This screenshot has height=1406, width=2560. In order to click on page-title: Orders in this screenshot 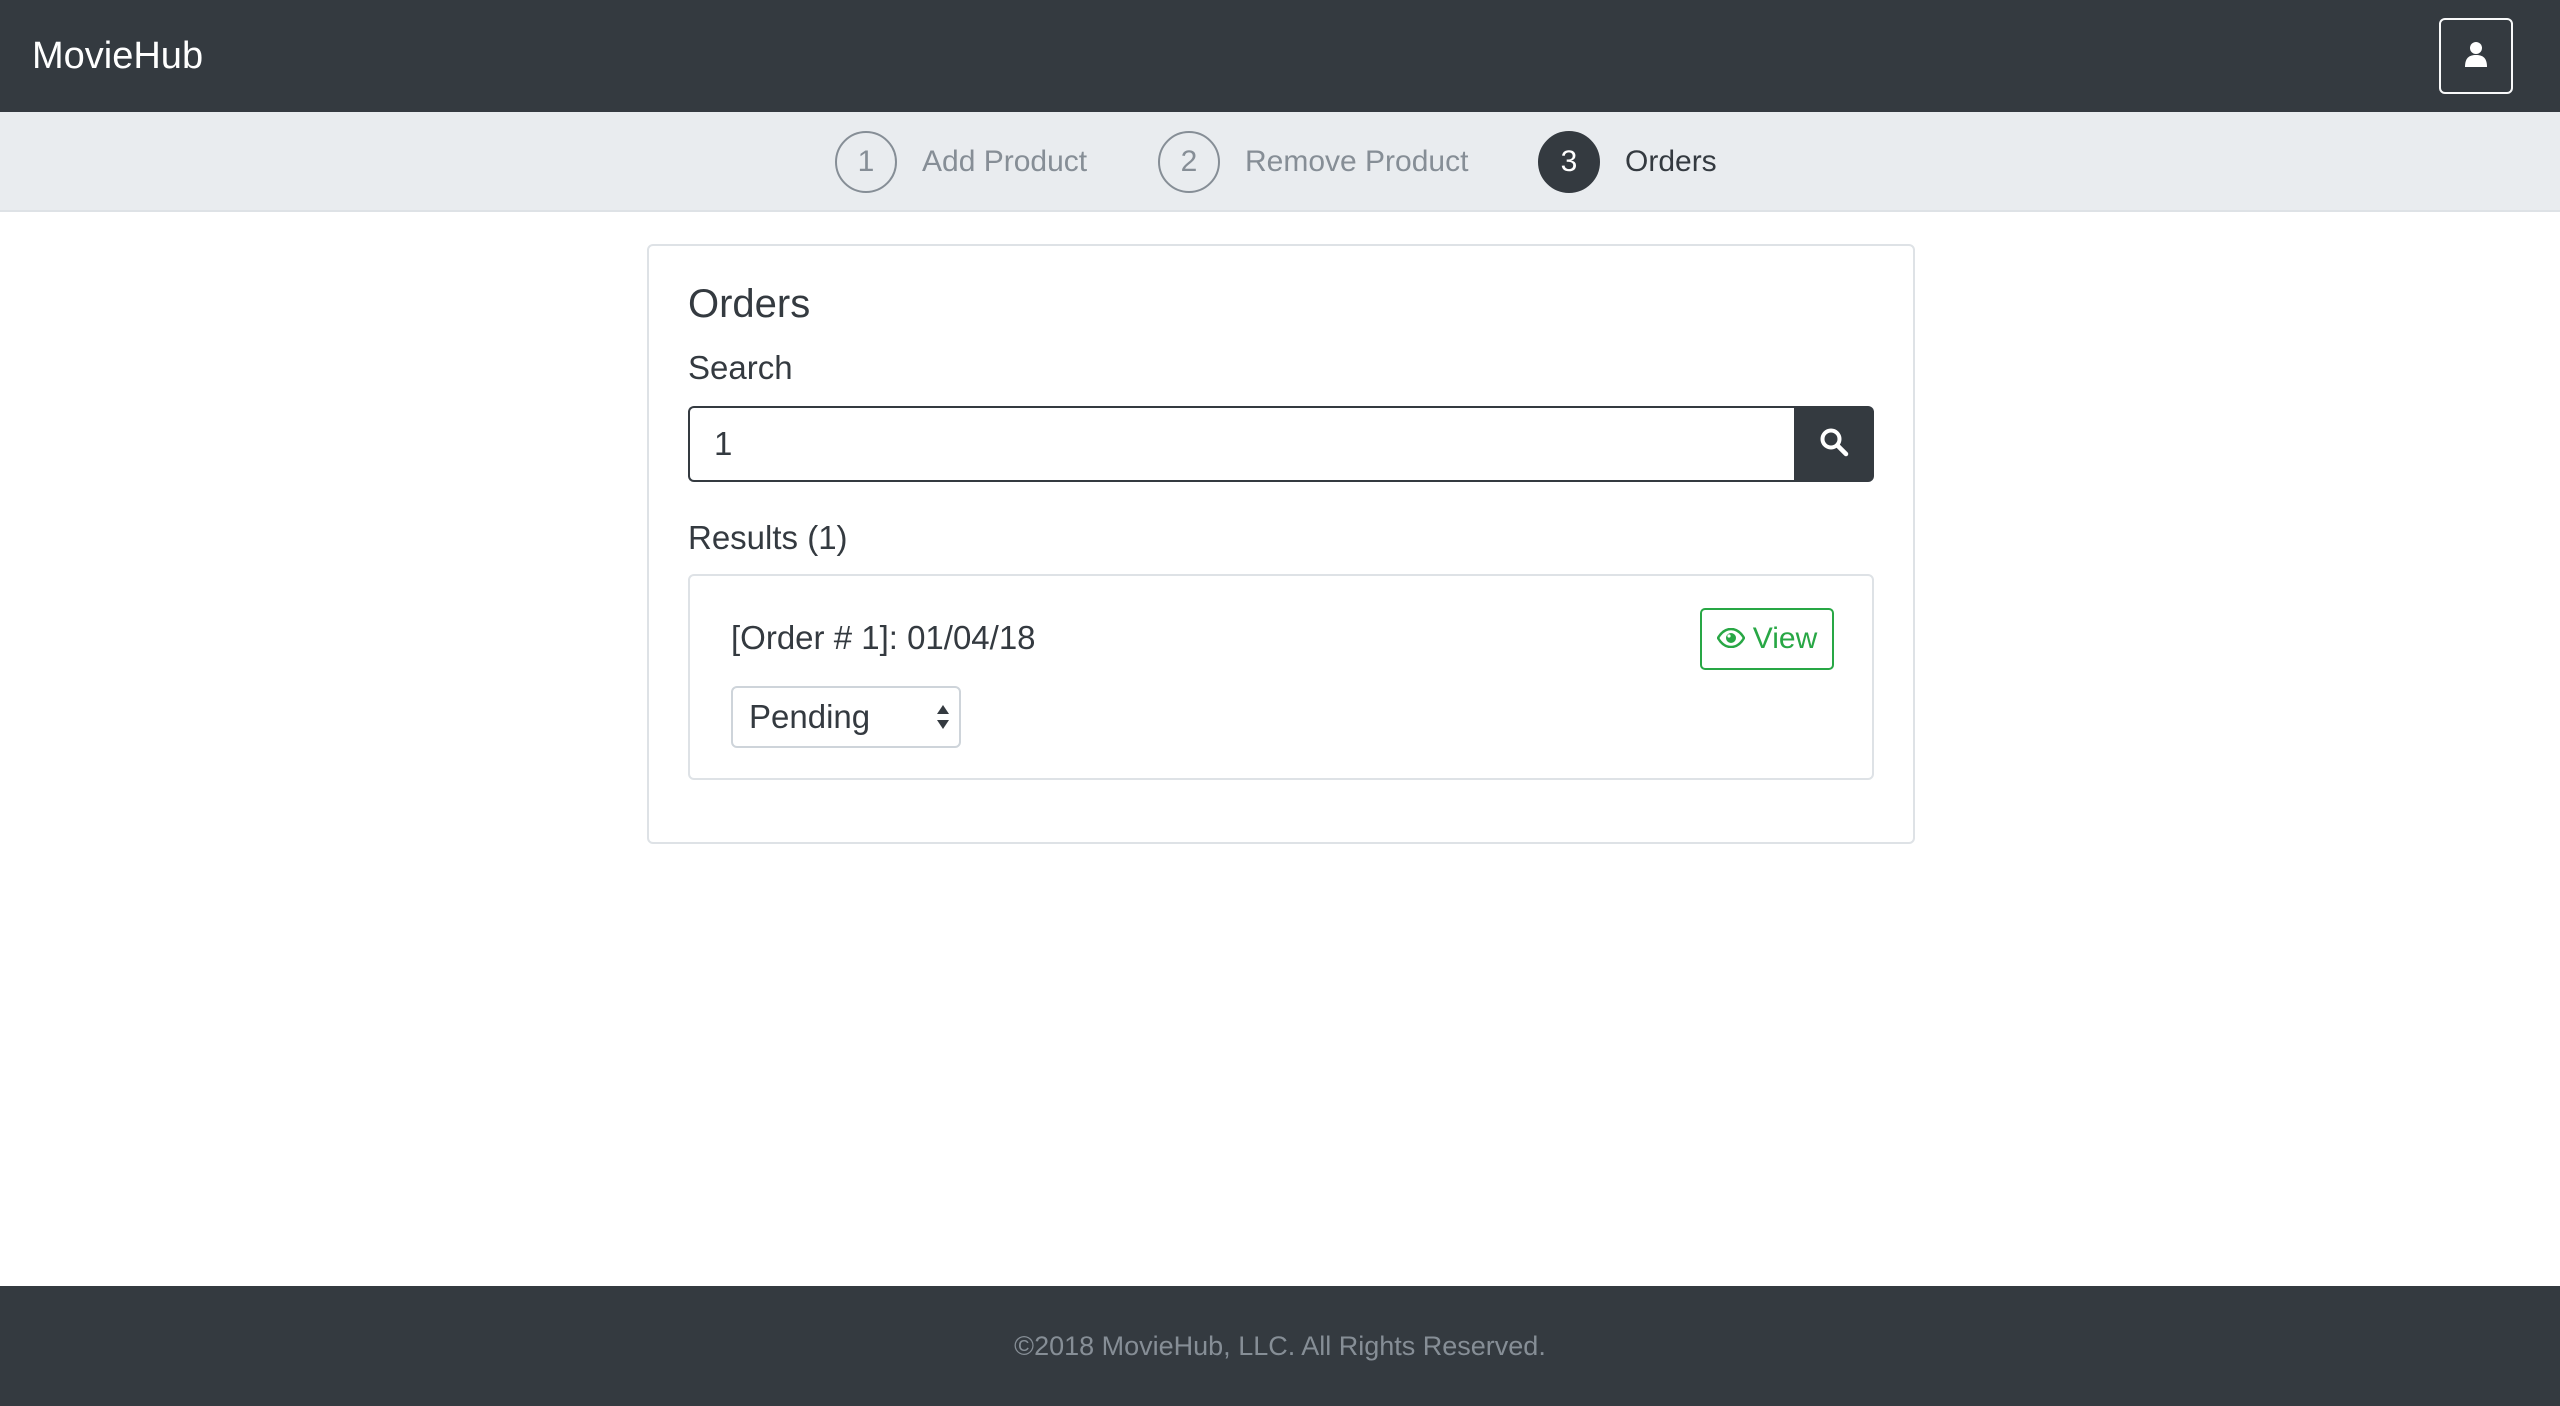, I will do `click(749, 304)`.